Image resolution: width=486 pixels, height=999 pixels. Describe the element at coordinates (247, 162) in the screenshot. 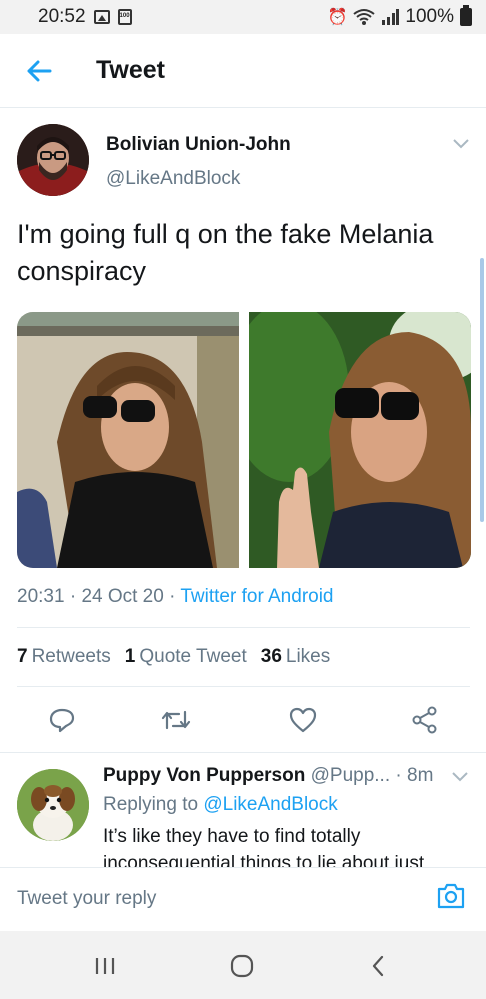

I see `tweet-author: Bolivian Union-John @LikeAndBlock` at that location.